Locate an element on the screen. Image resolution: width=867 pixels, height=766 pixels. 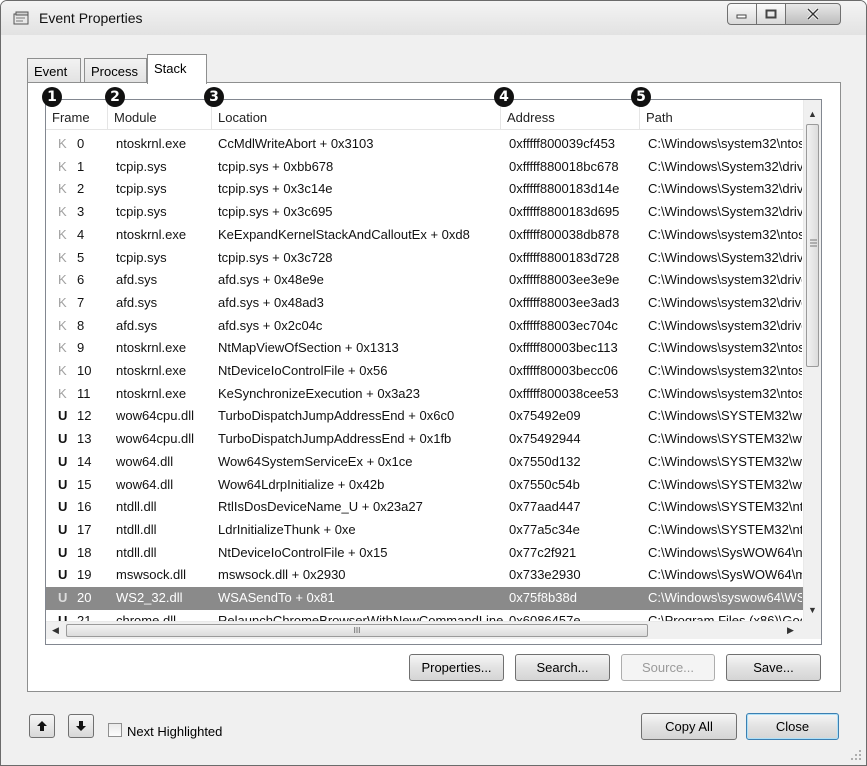
module-cell: wow64cpu.dll is located at coordinates (155, 416).